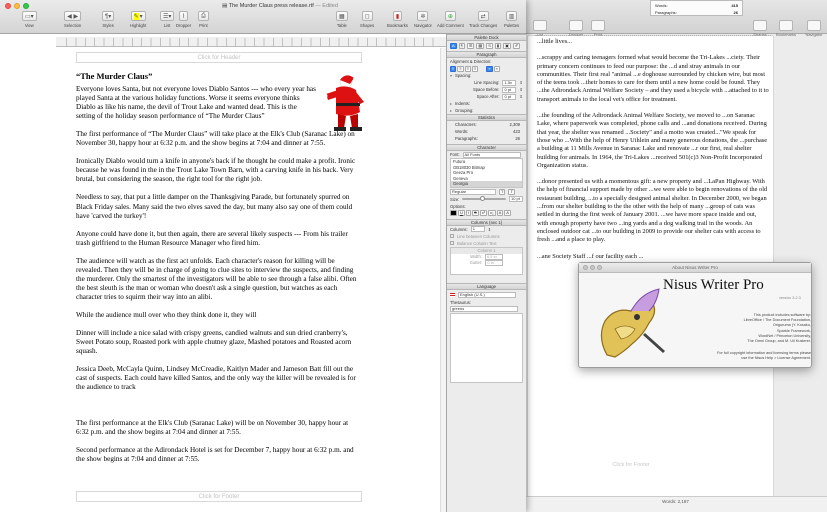 The width and height of the screenshot is (827, 512). Describe the element at coordinates (486, 110) in the screenshot. I see `grouping-row: ▸ Grouping:` at that location.